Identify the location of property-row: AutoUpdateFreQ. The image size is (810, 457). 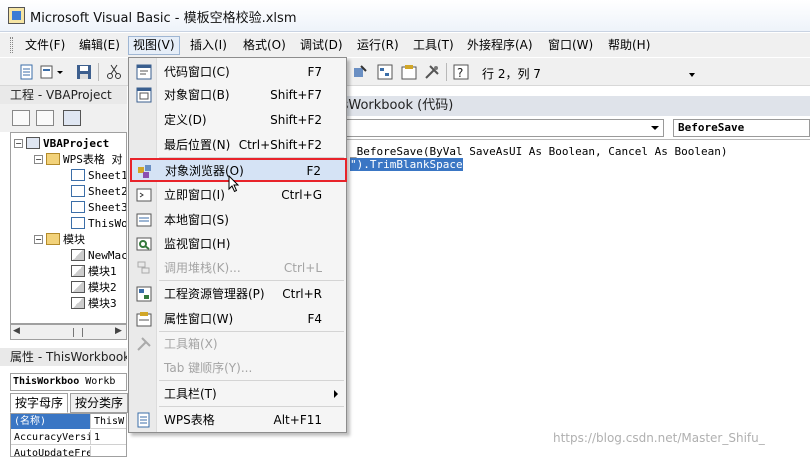
(68, 451).